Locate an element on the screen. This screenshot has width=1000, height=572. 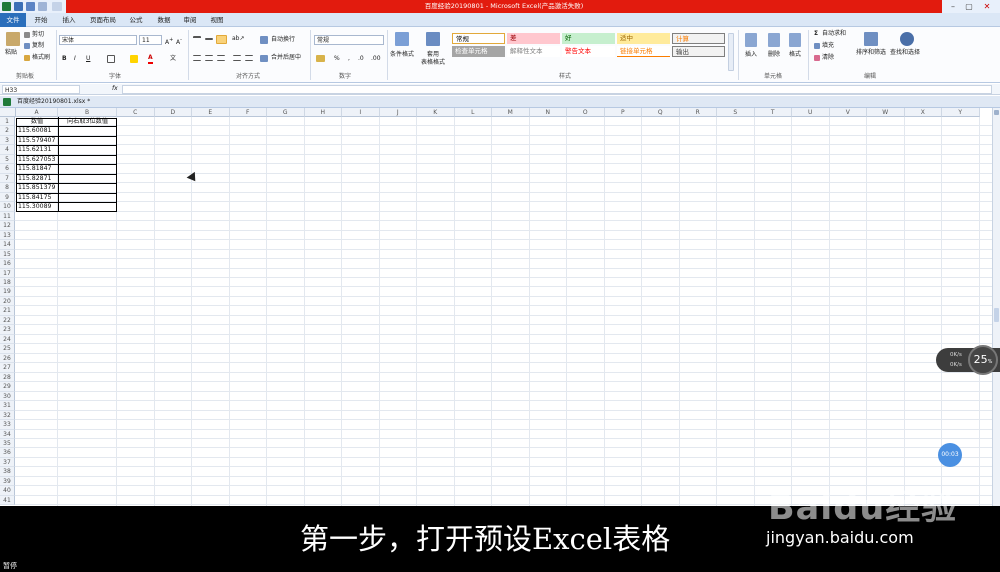
font-name-select: 宋体 is located at coordinates (98, 40).